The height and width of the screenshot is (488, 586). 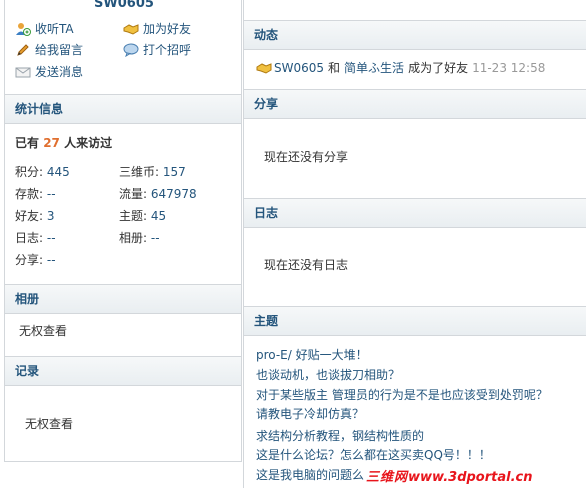 I want to click on site-watermark: 三维网www.3dportal.cn, so click(x=449, y=475).